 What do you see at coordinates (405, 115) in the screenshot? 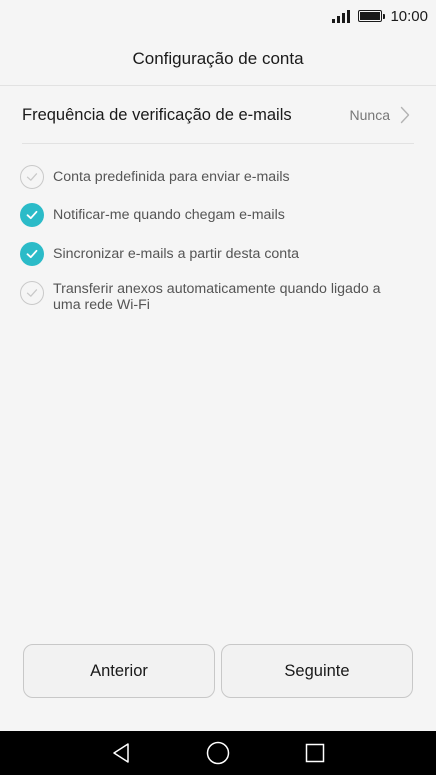
I see `chevron-right-icon` at bounding box center [405, 115].